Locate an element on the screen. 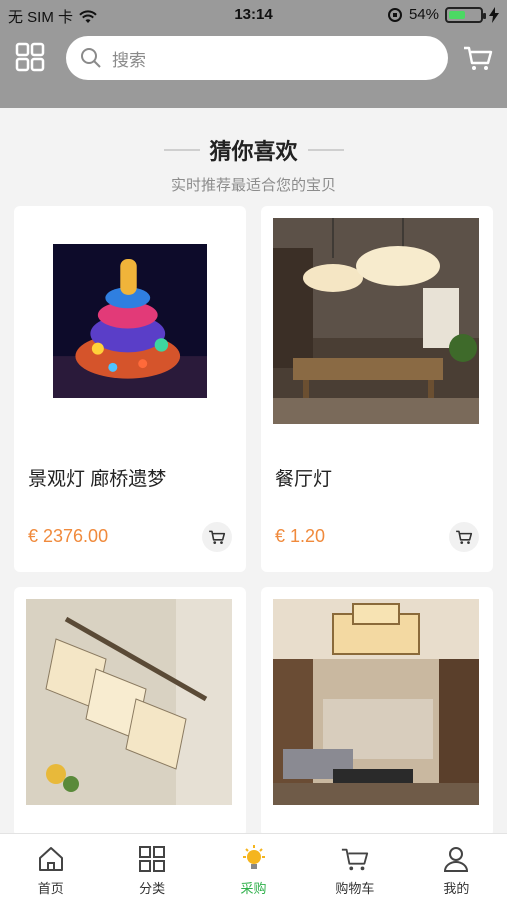  charging-icon is located at coordinates (494, 14).